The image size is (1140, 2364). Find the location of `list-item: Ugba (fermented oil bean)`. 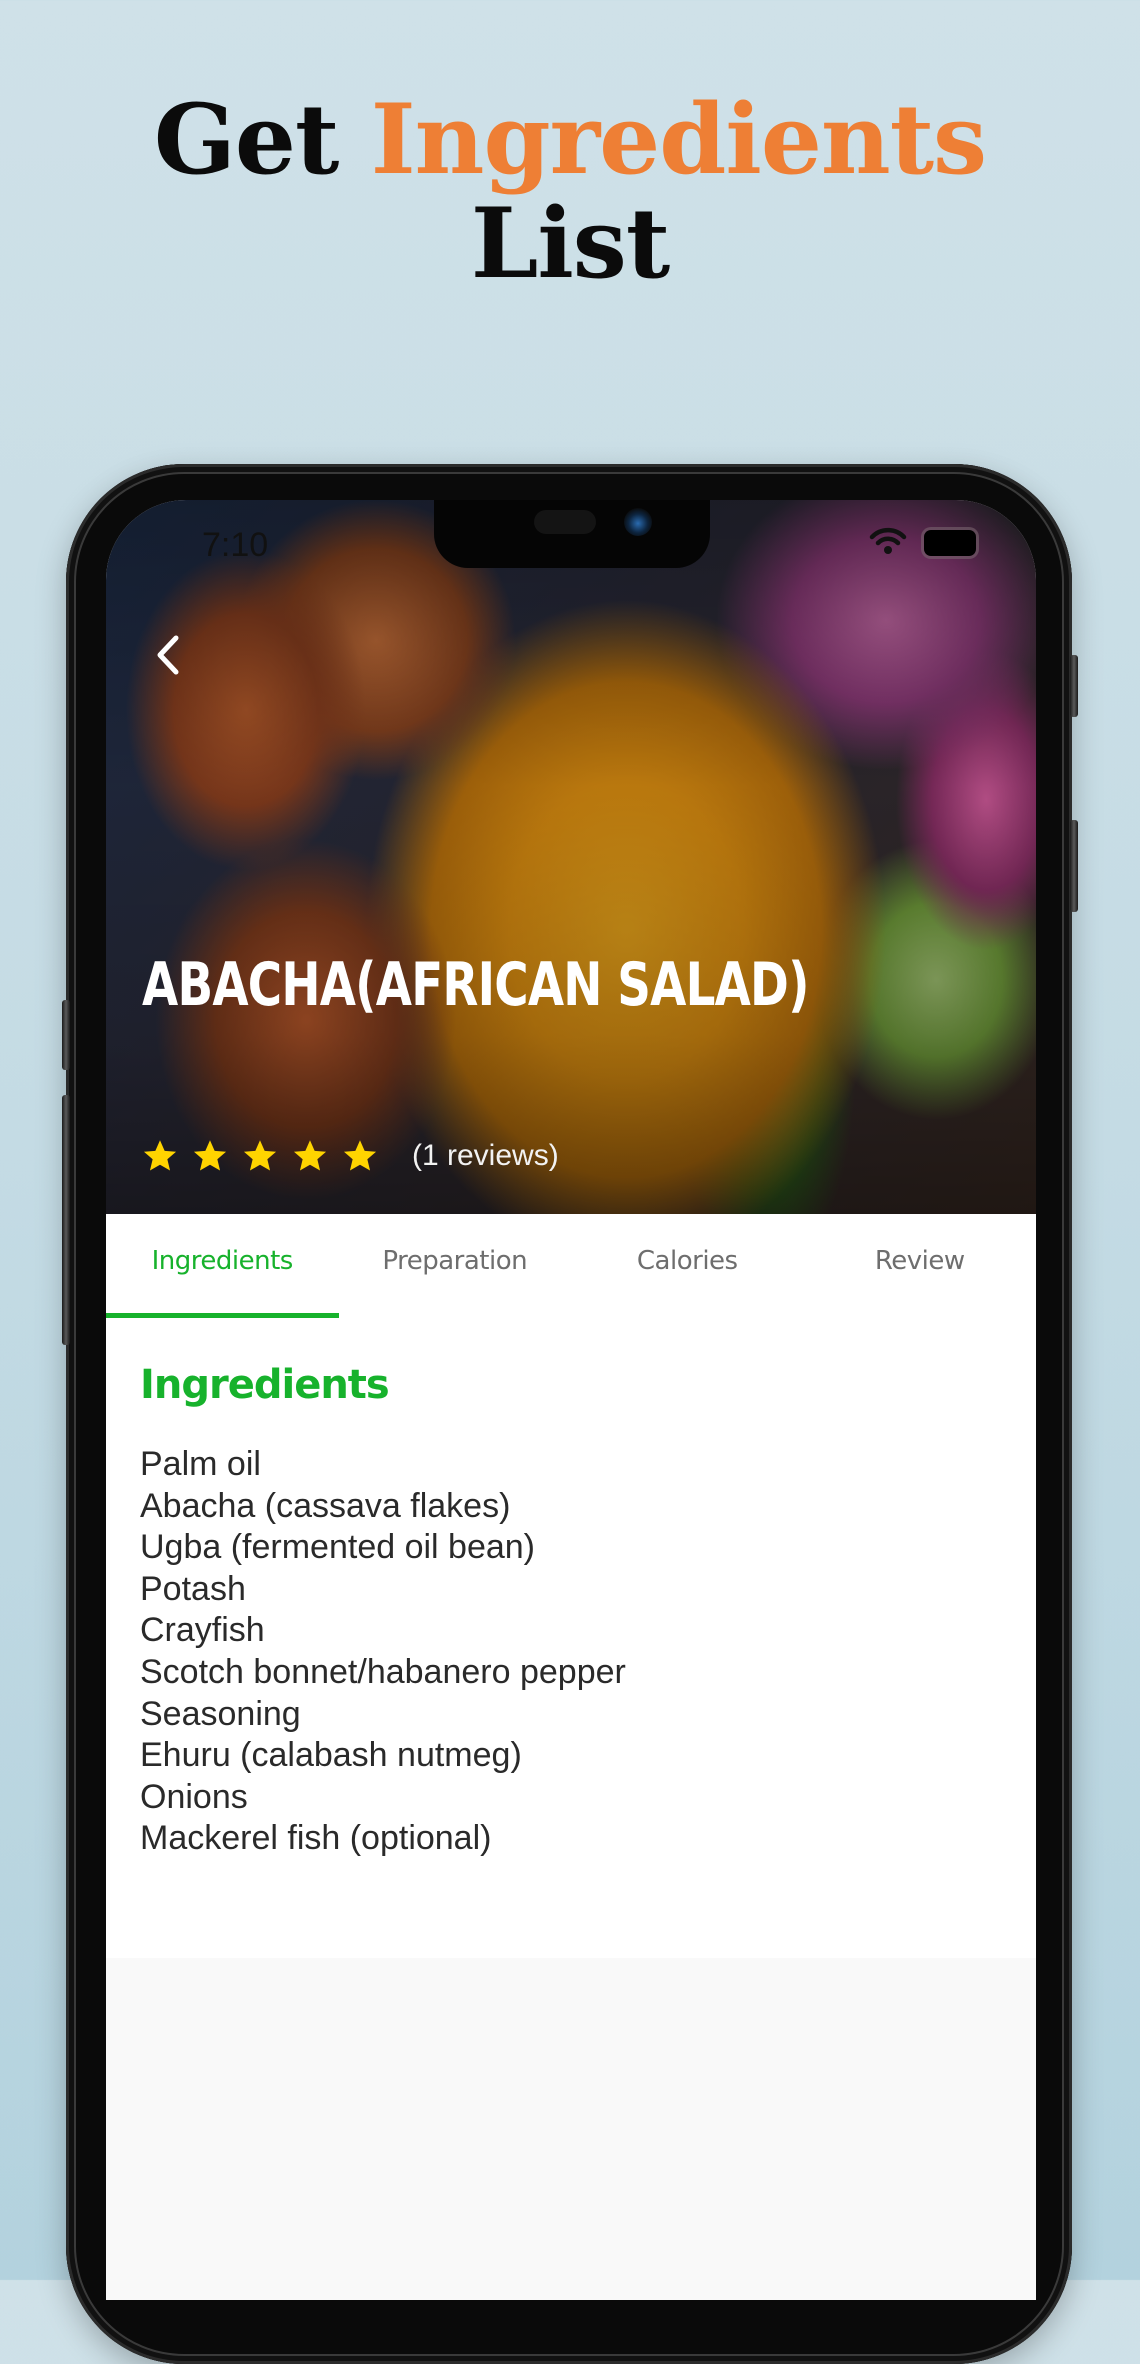

list-item: Ugba (fermented oil bean) is located at coordinates (338, 1547).